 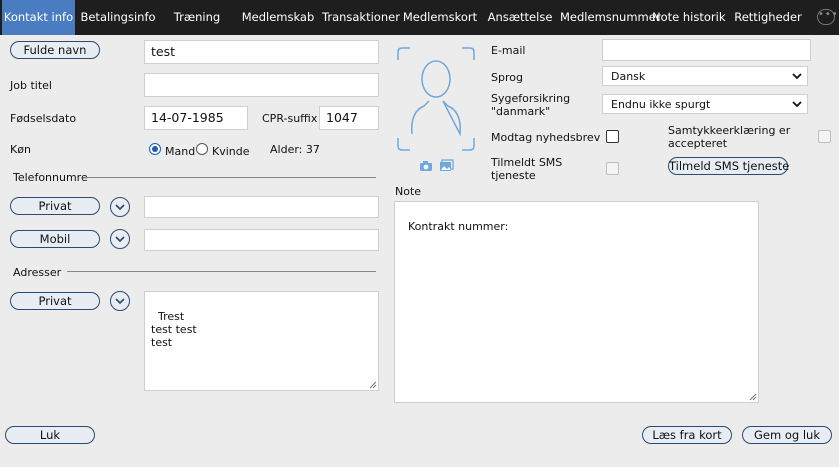 I want to click on address-text: Trest test test test, so click(x=174, y=329).